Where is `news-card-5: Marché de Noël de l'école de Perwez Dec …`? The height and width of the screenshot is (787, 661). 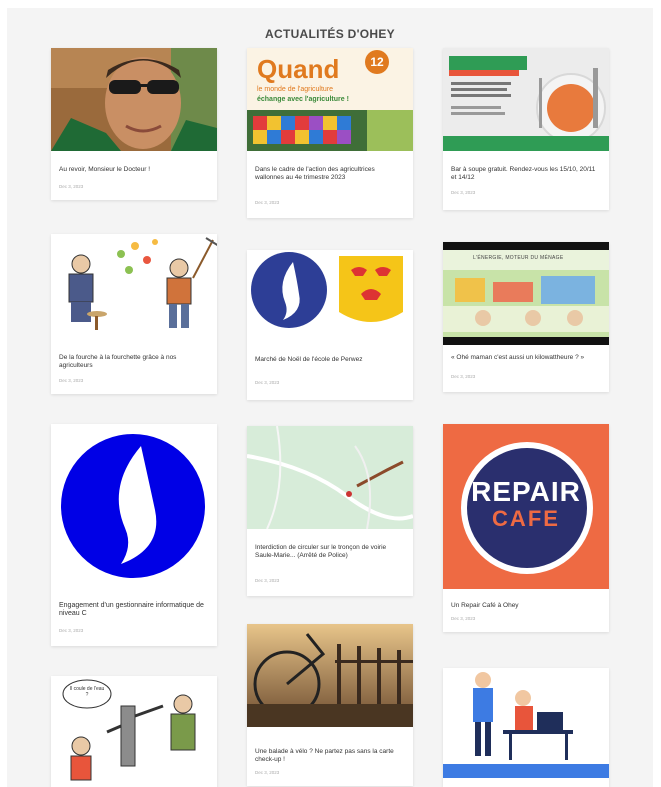
news-card-5: Marché de Noël de l'école de Perwez Dec … is located at coordinates (330, 325).